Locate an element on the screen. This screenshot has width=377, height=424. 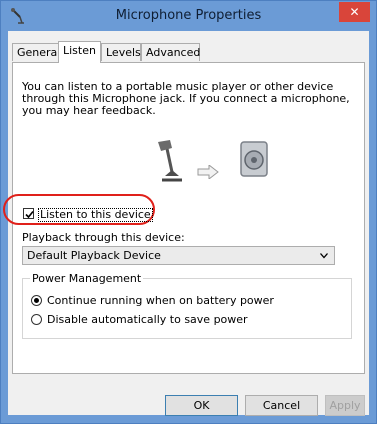
playback-device-value: Default Playback Device is located at coordinates (94, 255).